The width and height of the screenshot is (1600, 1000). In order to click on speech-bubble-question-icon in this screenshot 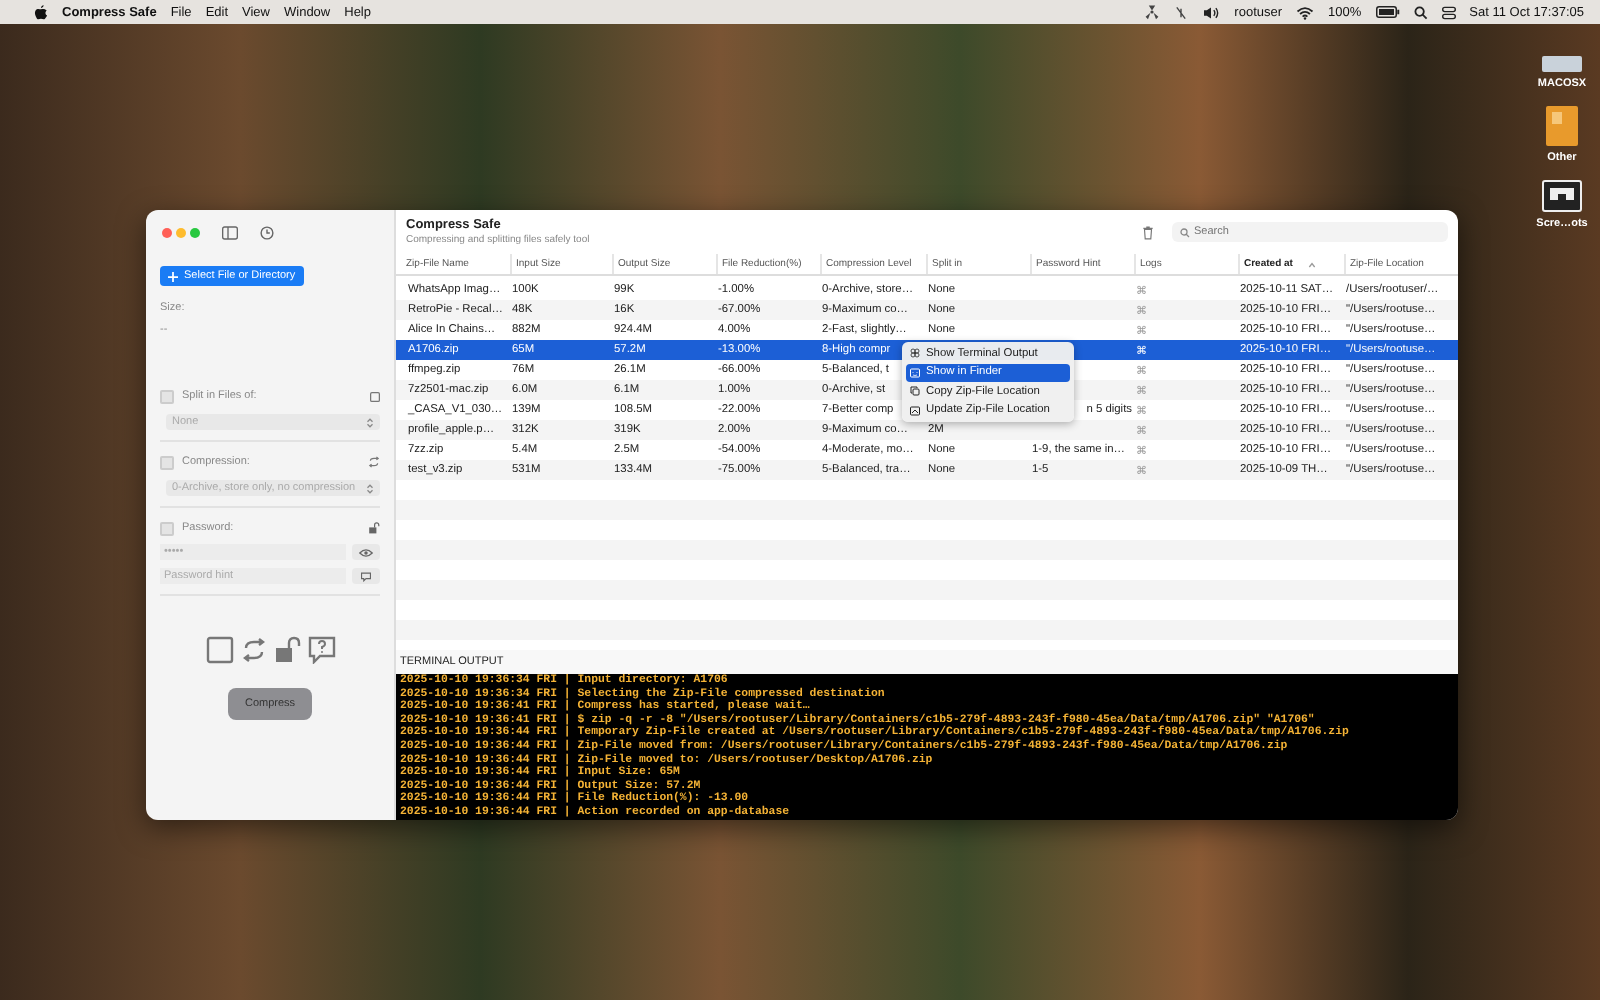, I will do `click(321, 650)`.